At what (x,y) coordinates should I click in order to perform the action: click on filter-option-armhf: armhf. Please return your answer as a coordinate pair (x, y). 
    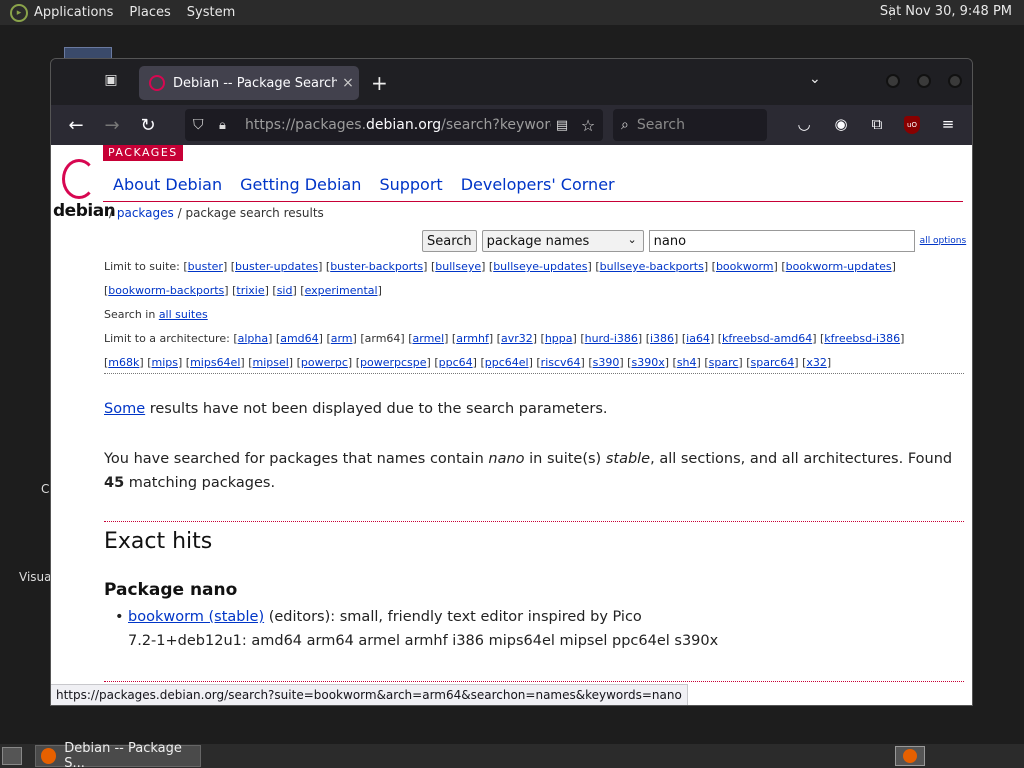
    Looking at the image, I should click on (472, 338).